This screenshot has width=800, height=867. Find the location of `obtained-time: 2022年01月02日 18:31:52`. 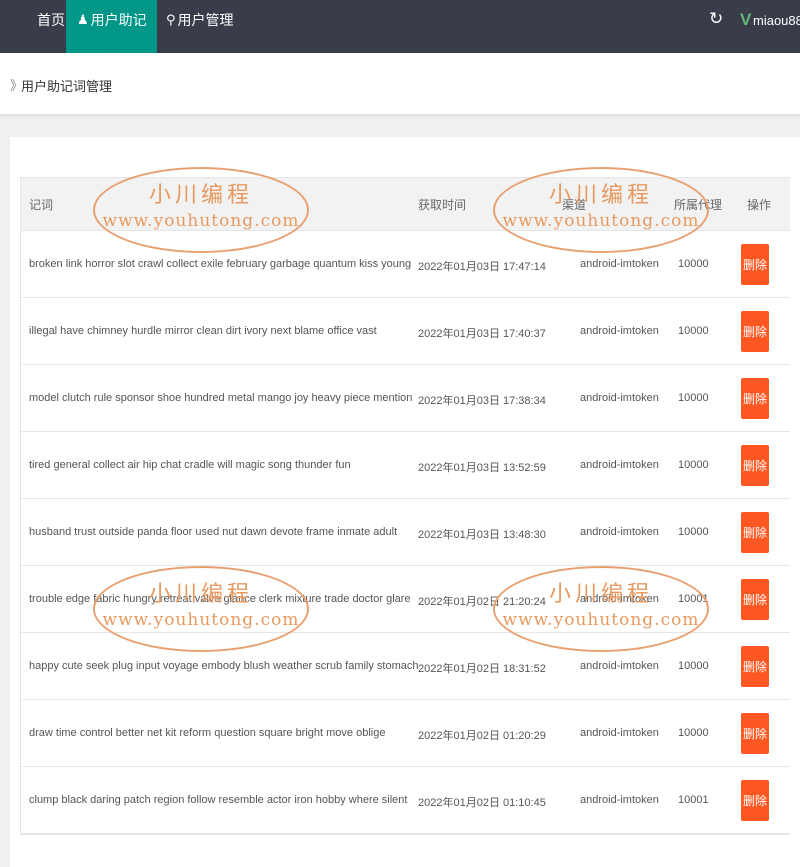

obtained-time: 2022年01月02日 18:31:52 is located at coordinates (482, 669).